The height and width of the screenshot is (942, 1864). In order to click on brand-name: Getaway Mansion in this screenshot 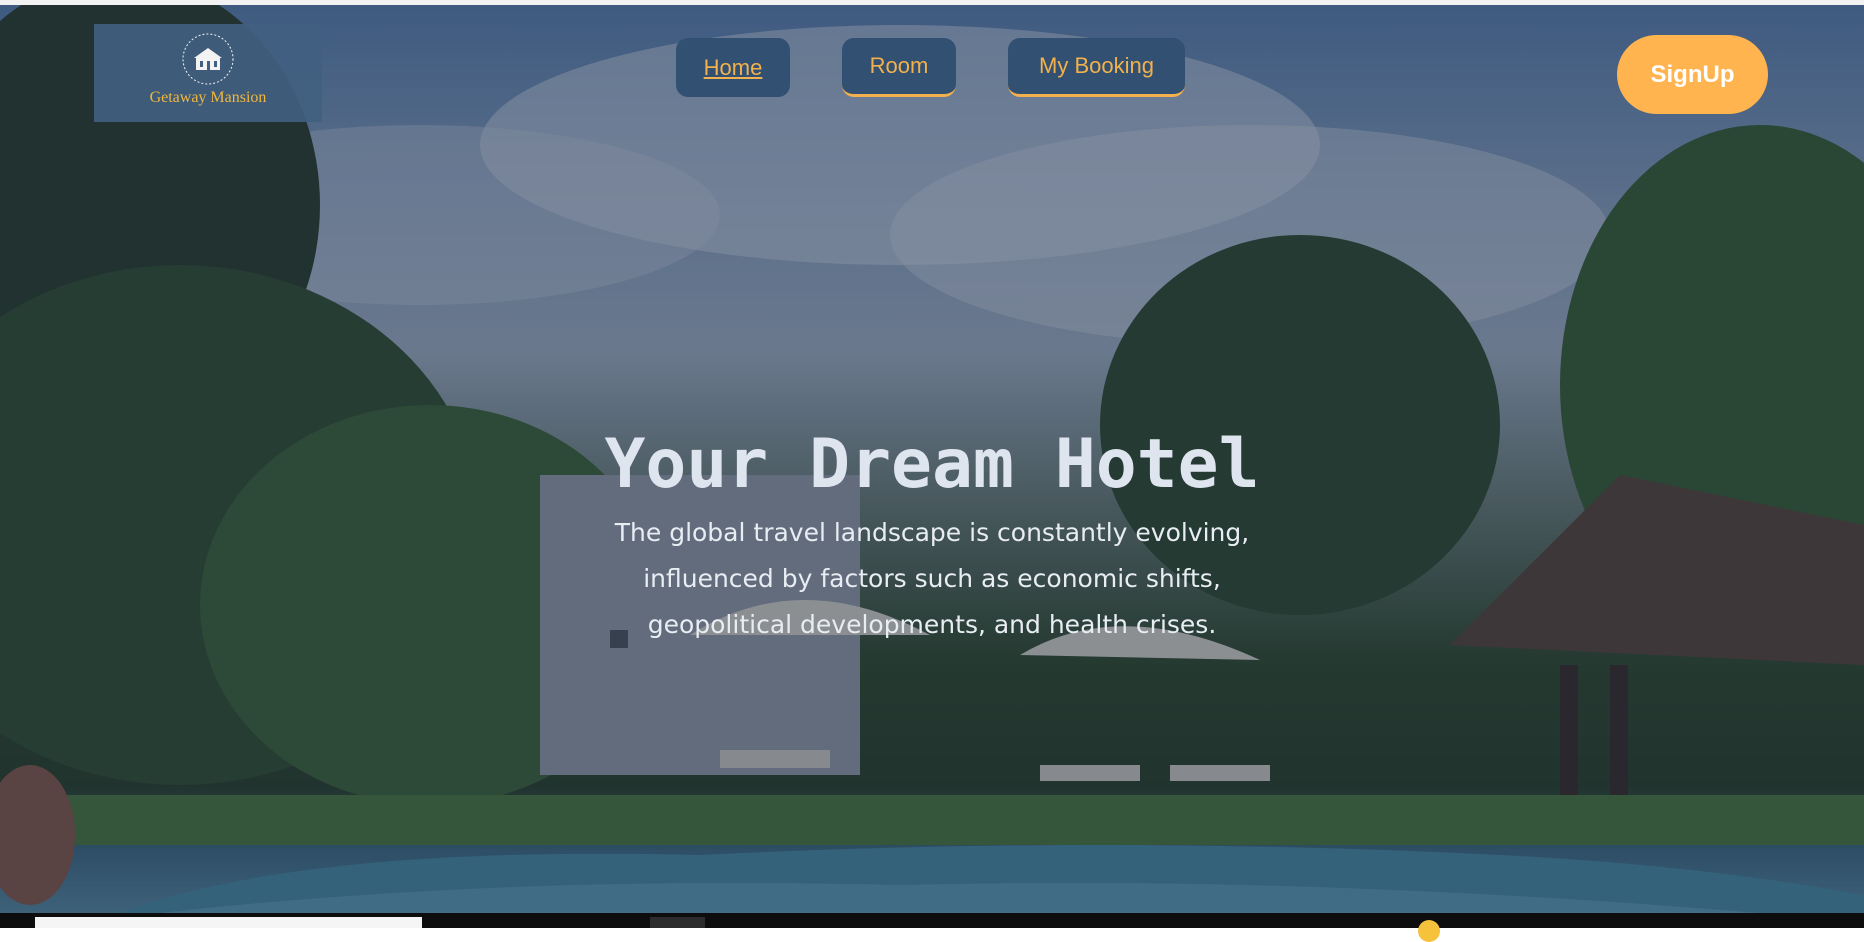, I will do `click(208, 97)`.